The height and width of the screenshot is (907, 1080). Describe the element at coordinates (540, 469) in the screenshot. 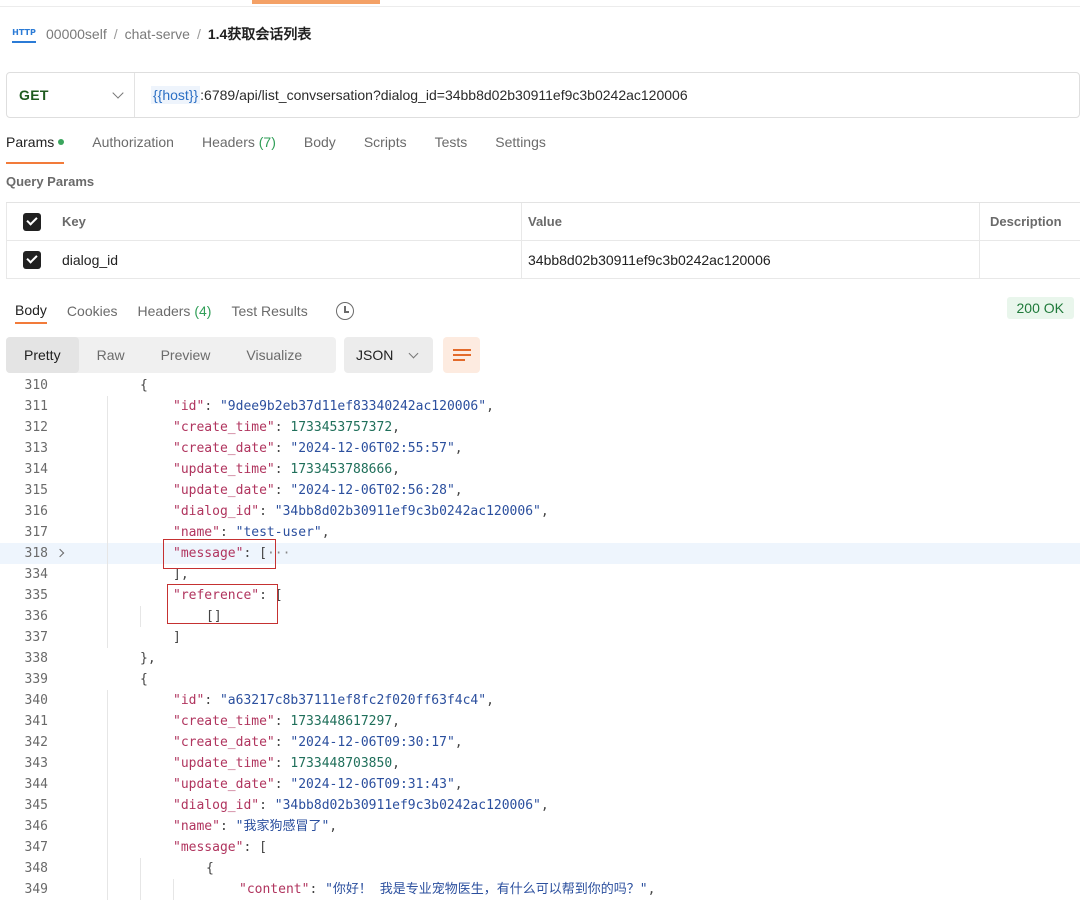

I see `code-line: 314 "update_time": 1733453788666,` at that location.